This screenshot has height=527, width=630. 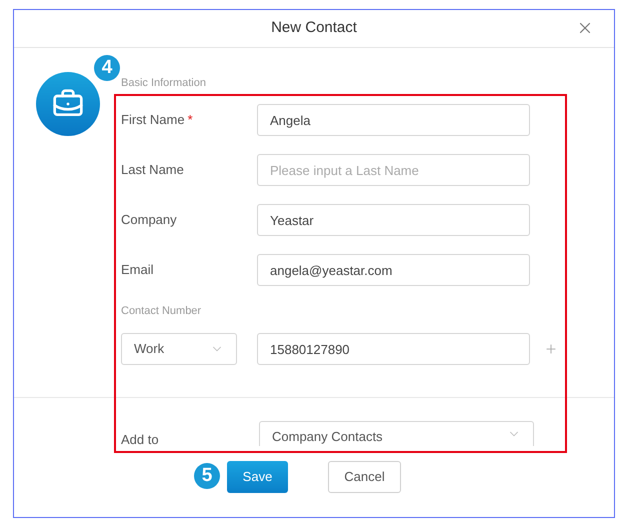 What do you see at coordinates (393, 170) in the screenshot?
I see `text-field: Please input a Last Name` at bounding box center [393, 170].